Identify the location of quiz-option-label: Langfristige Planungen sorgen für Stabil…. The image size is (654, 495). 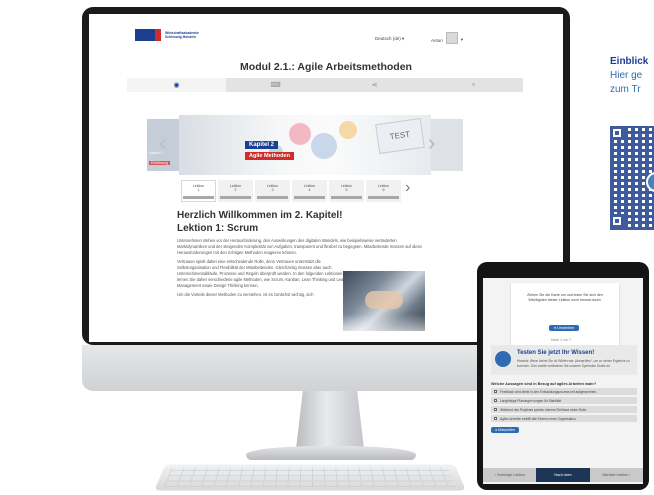
(531, 400).